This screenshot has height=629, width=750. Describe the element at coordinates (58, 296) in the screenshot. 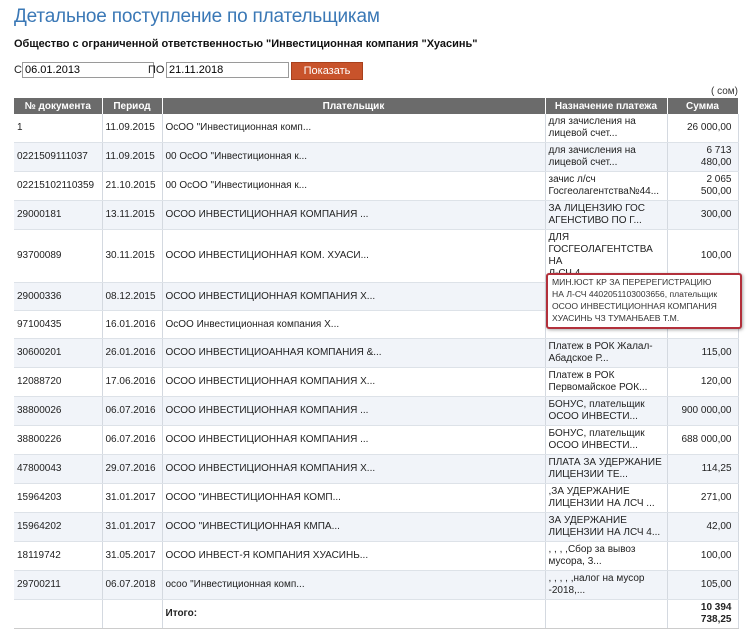

I see `cell-doc-number: 29000336` at that location.